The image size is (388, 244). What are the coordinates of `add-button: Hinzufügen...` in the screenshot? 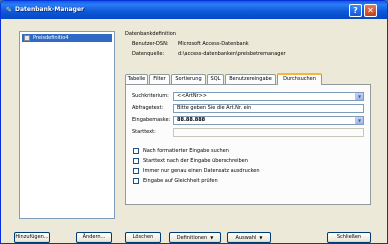 It's located at (32, 237).